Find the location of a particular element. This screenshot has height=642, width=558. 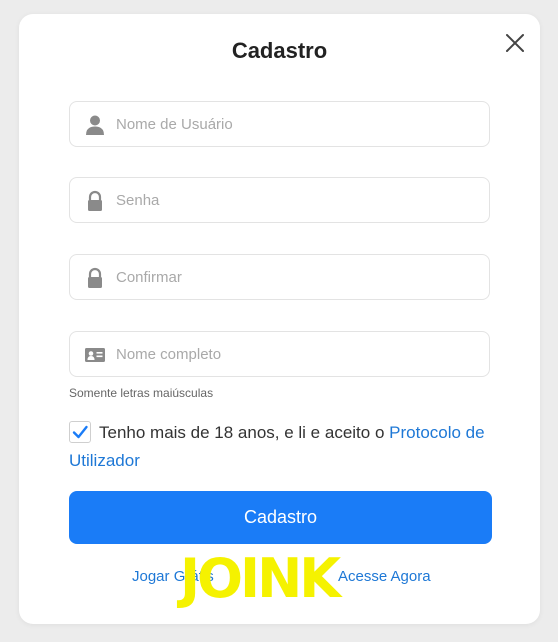

fullname-field is located at coordinates (279, 354).